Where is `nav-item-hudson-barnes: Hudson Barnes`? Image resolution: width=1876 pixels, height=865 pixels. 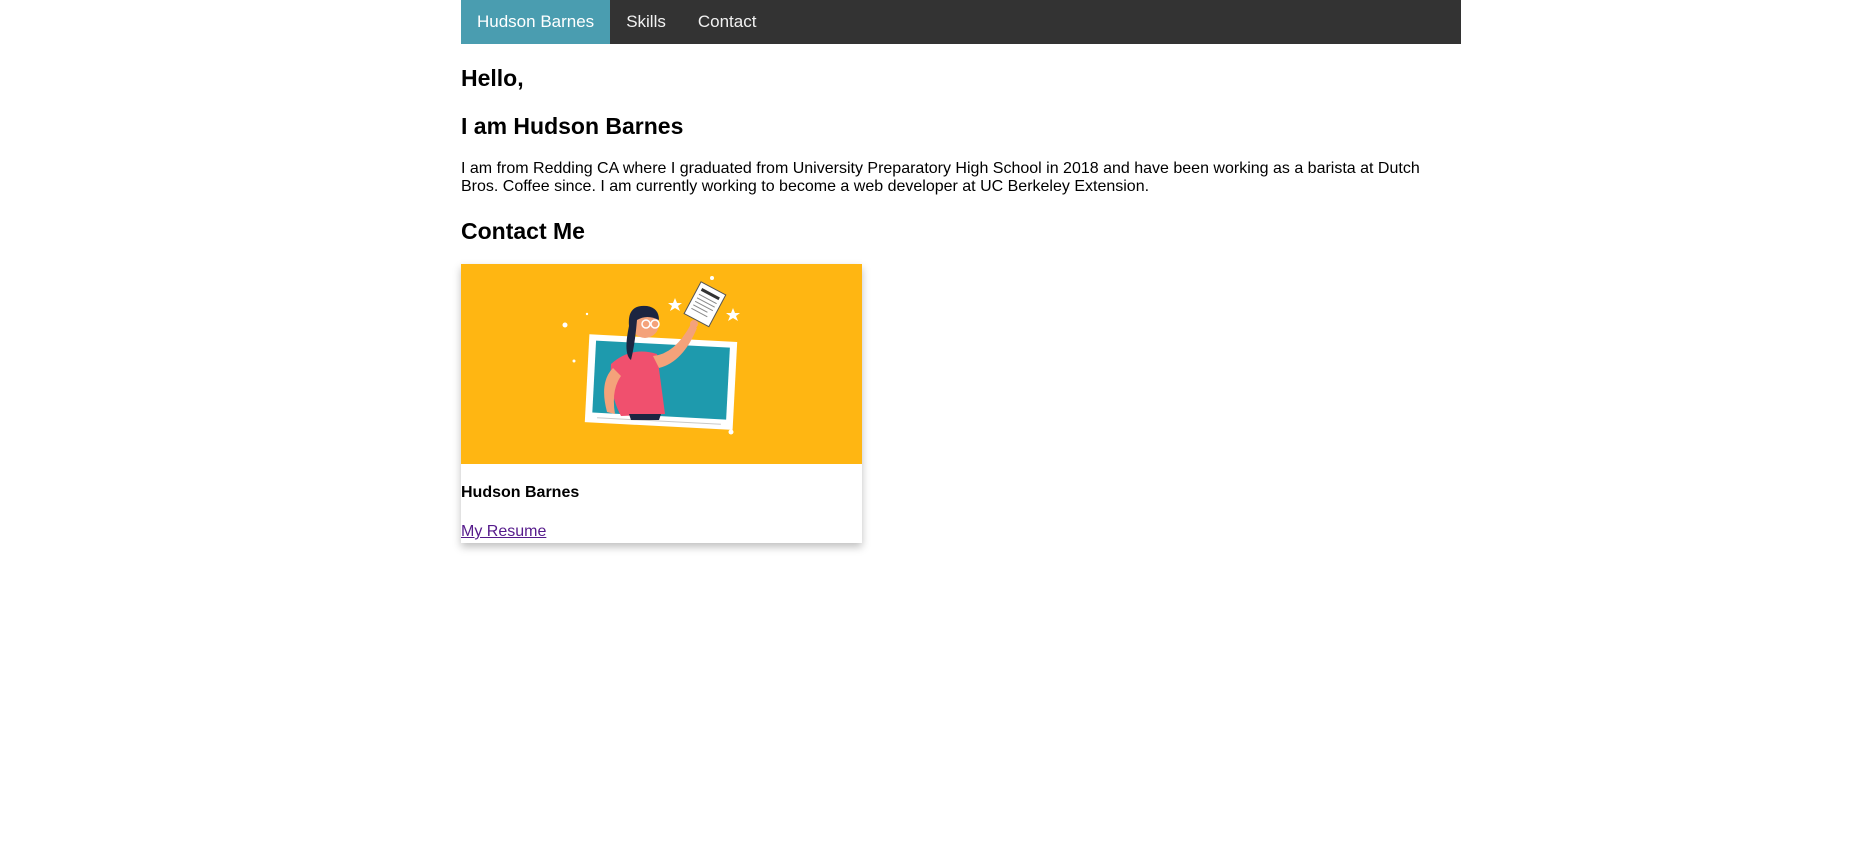 nav-item-hudson-barnes: Hudson Barnes is located at coordinates (536, 22).